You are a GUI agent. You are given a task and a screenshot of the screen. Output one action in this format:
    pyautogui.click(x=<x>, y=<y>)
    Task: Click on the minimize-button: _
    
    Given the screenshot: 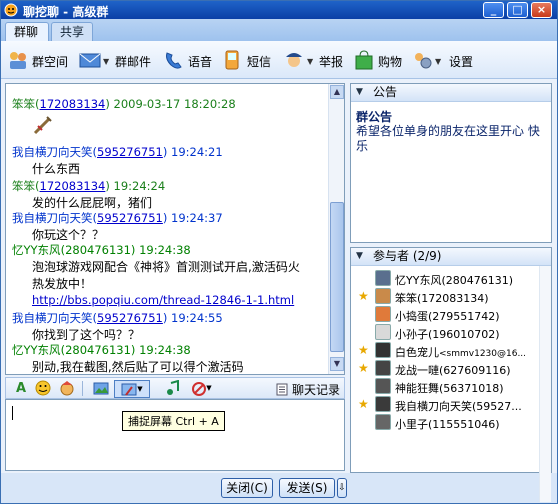 What is the action you would take?
    pyautogui.click(x=493, y=10)
    